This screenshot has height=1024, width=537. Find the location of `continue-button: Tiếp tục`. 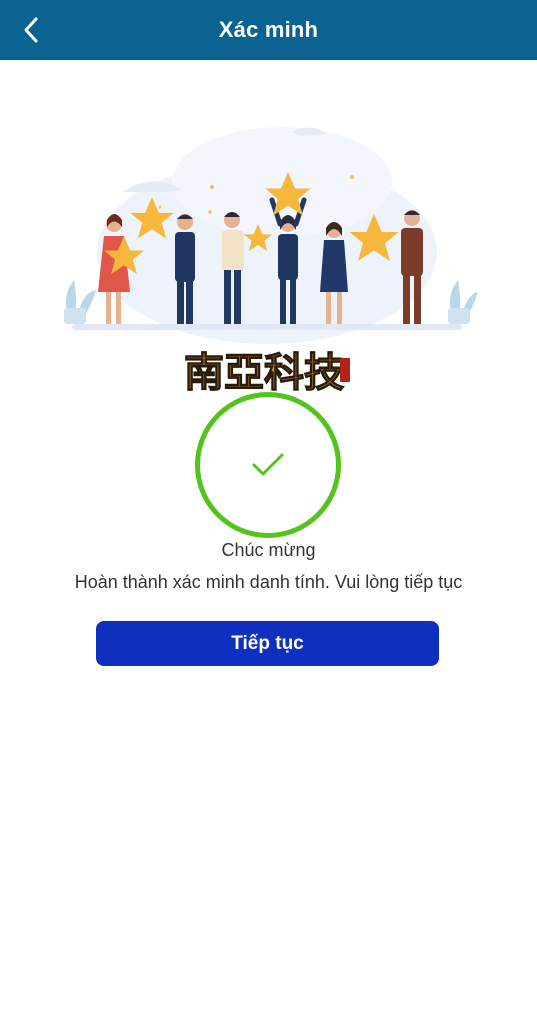

continue-button: Tiếp tục is located at coordinates (267, 643).